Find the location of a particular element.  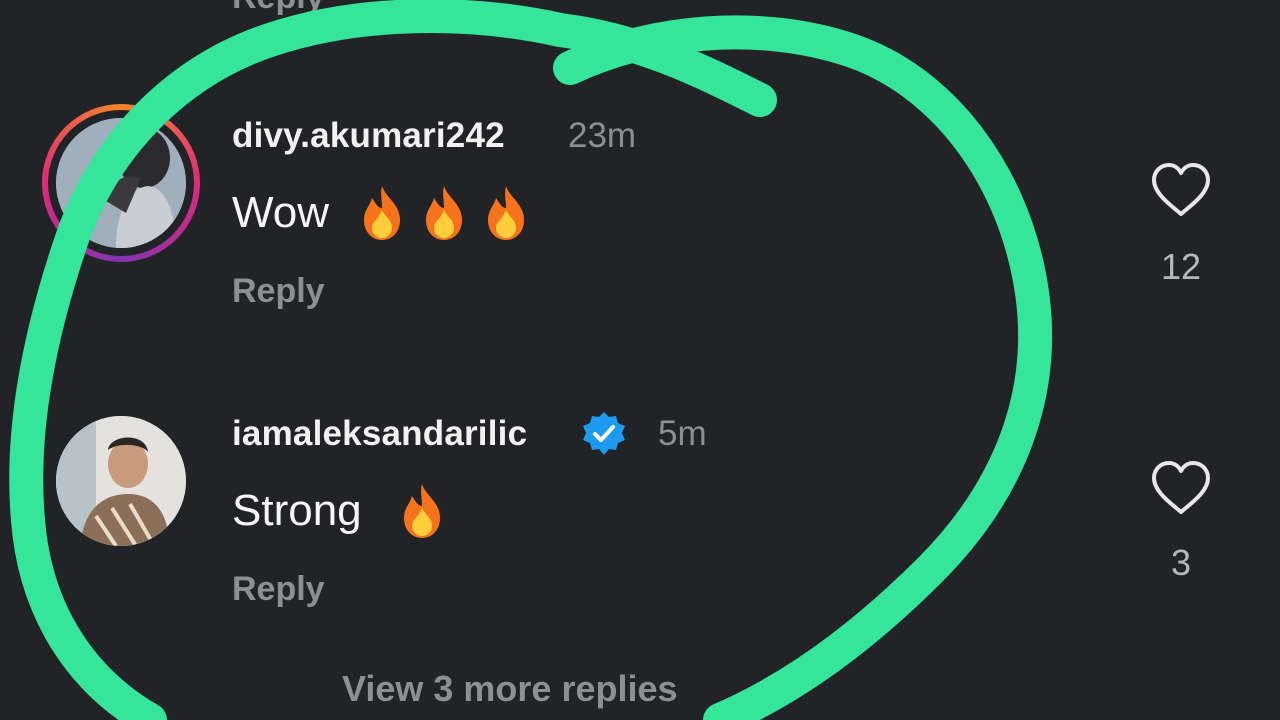

comment-text: Wow is located at coordinates (378, 213).